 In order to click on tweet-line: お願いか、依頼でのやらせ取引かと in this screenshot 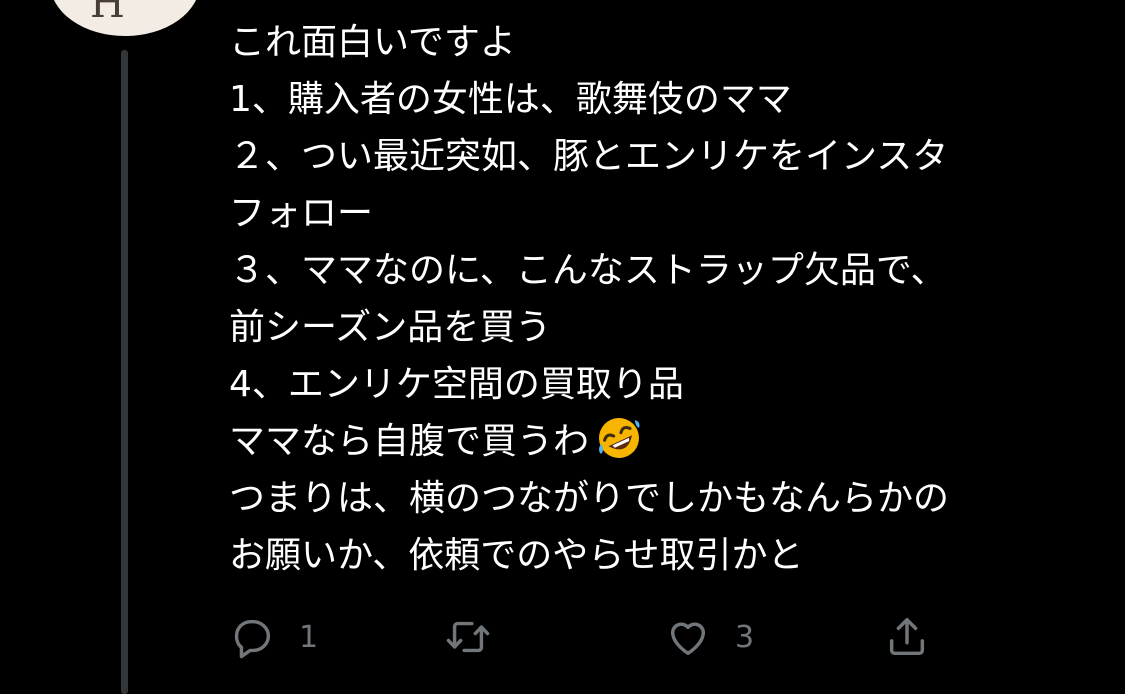, I will do `click(516, 555)`.